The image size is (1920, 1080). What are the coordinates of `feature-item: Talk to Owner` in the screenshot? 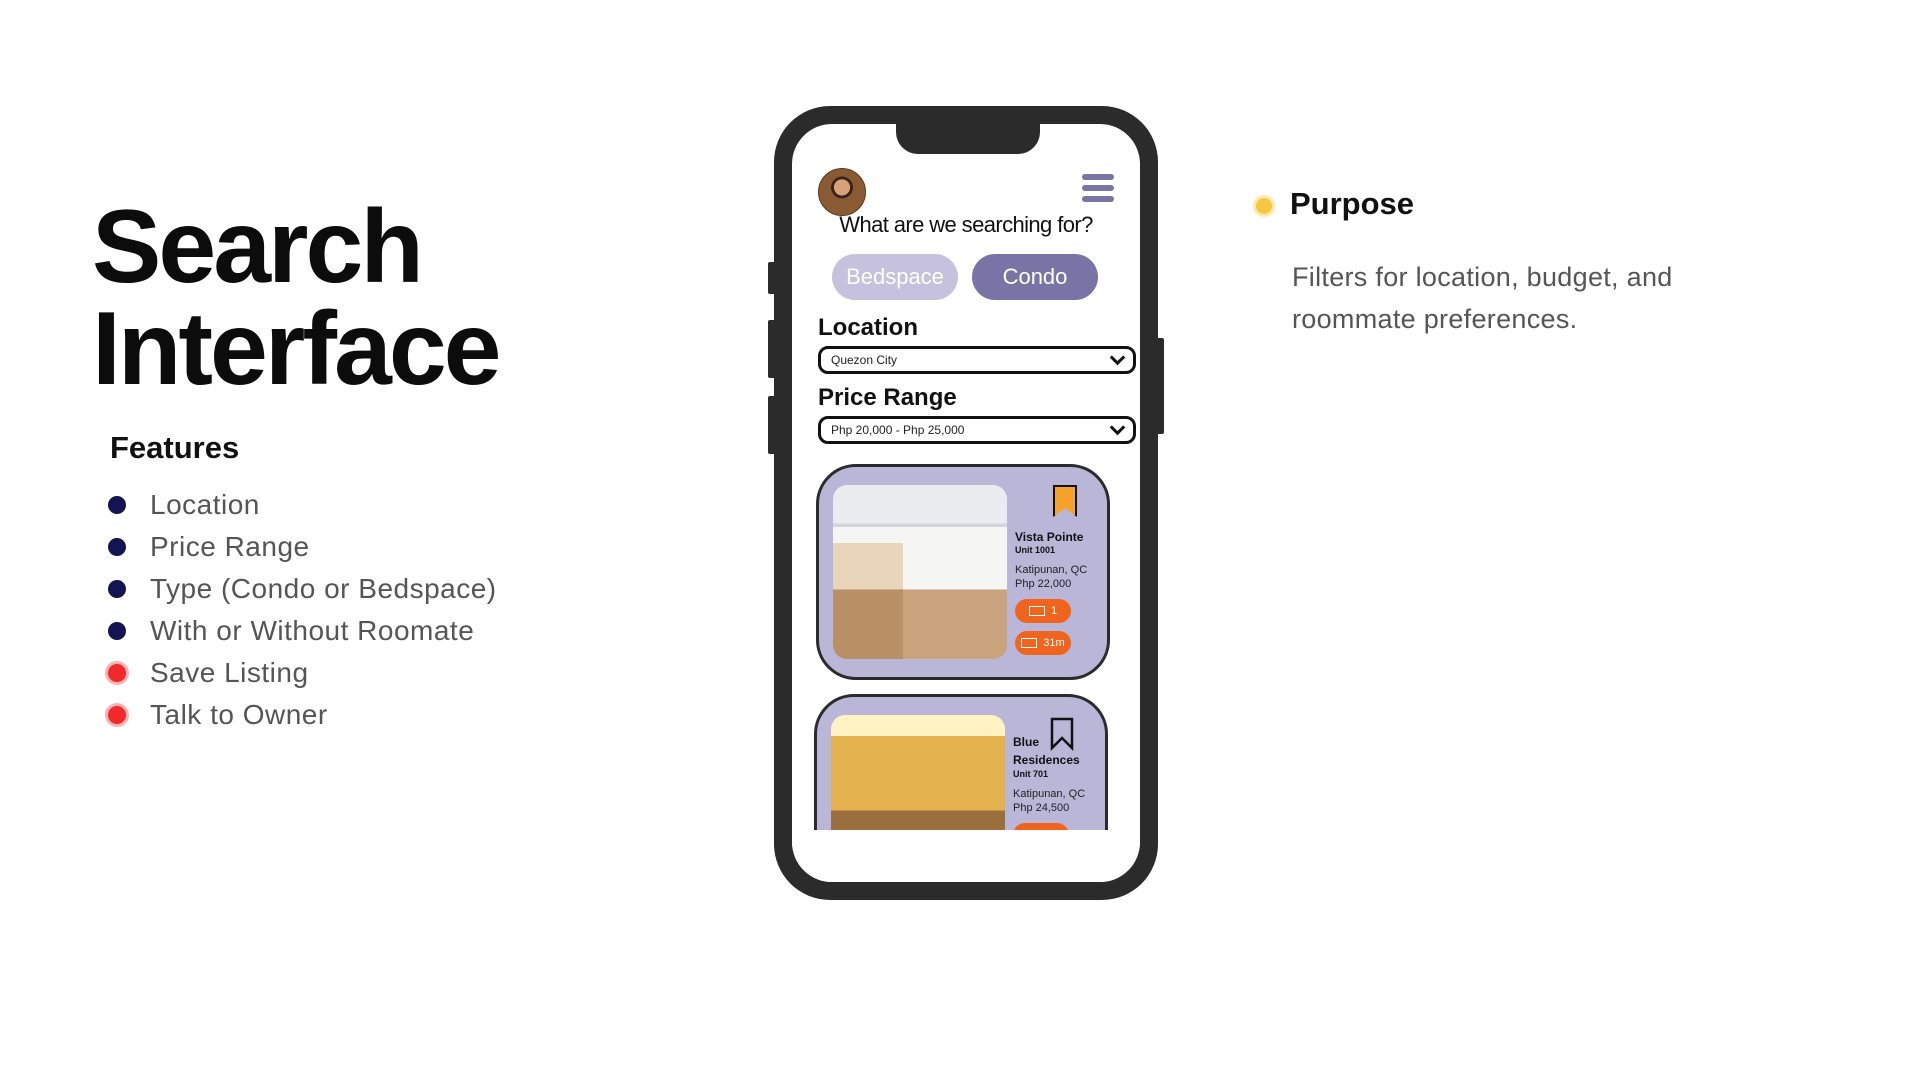 It's located at (302, 715).